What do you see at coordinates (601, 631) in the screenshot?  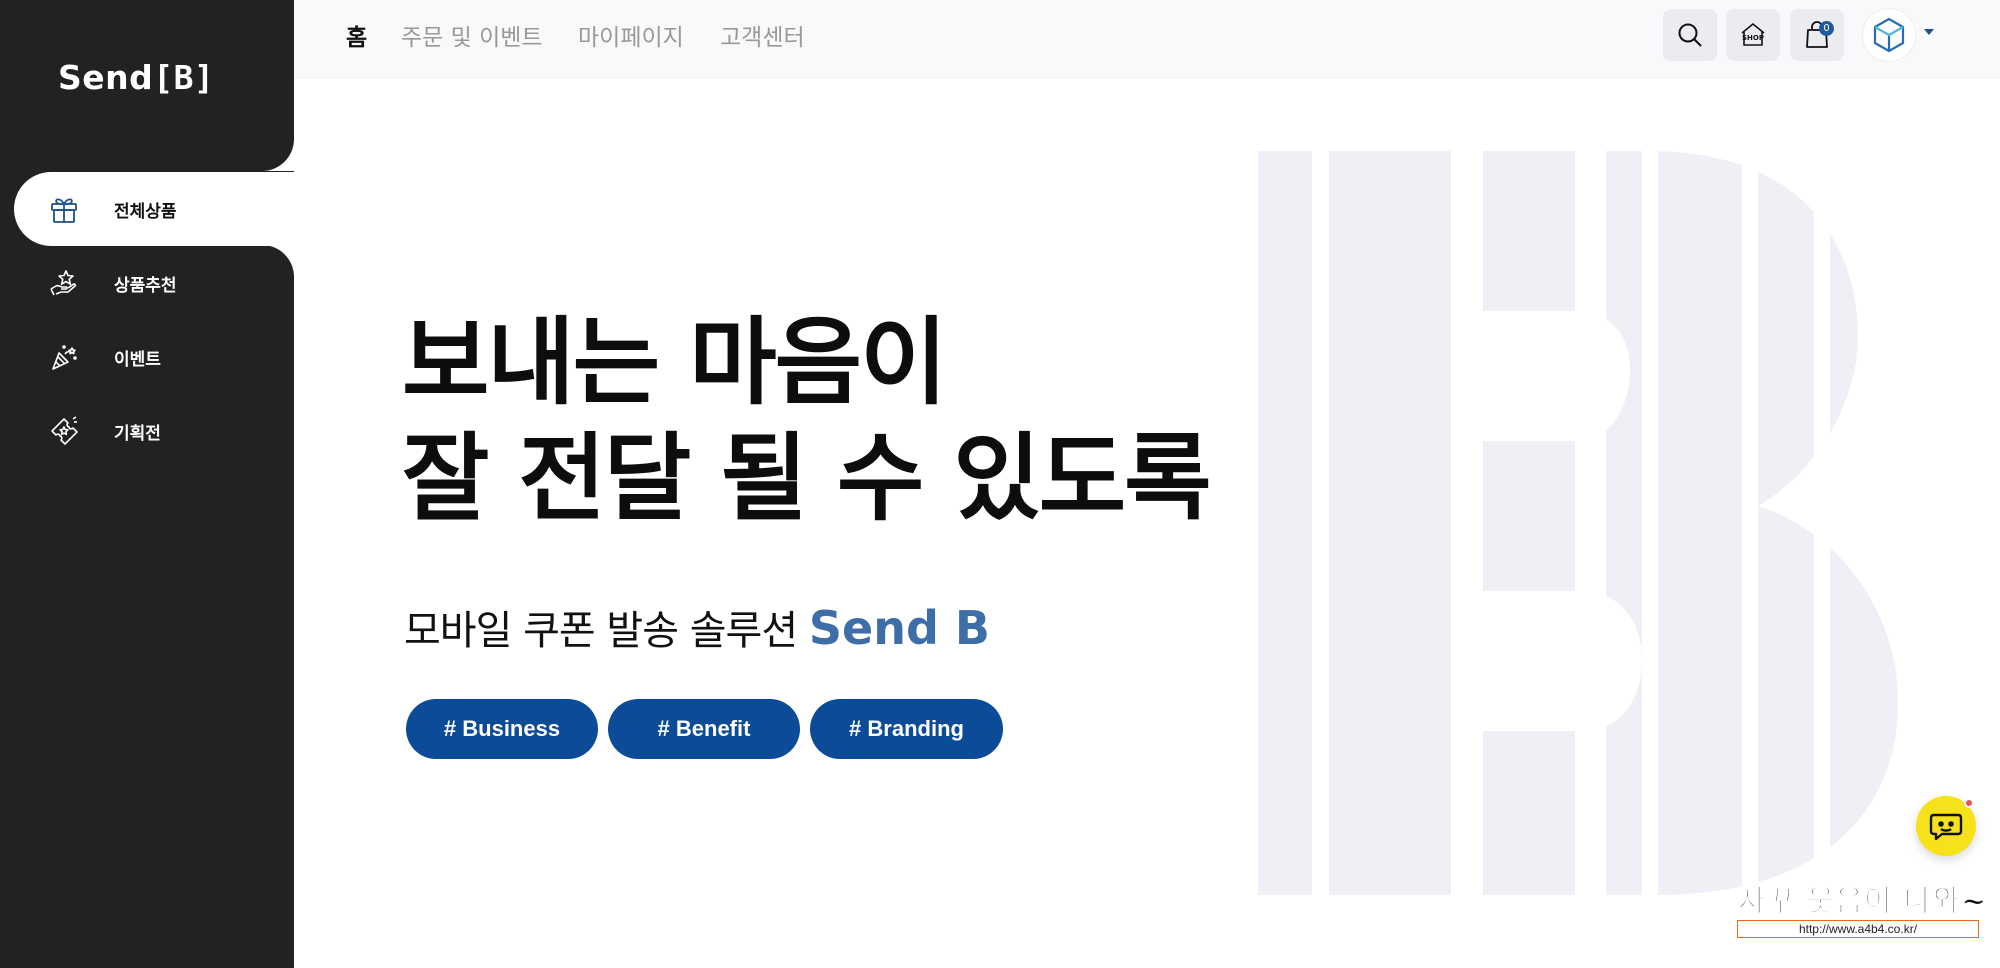 I see `hero-subtitle-text: 모바일 쿠폰 발송 솔루션` at bounding box center [601, 631].